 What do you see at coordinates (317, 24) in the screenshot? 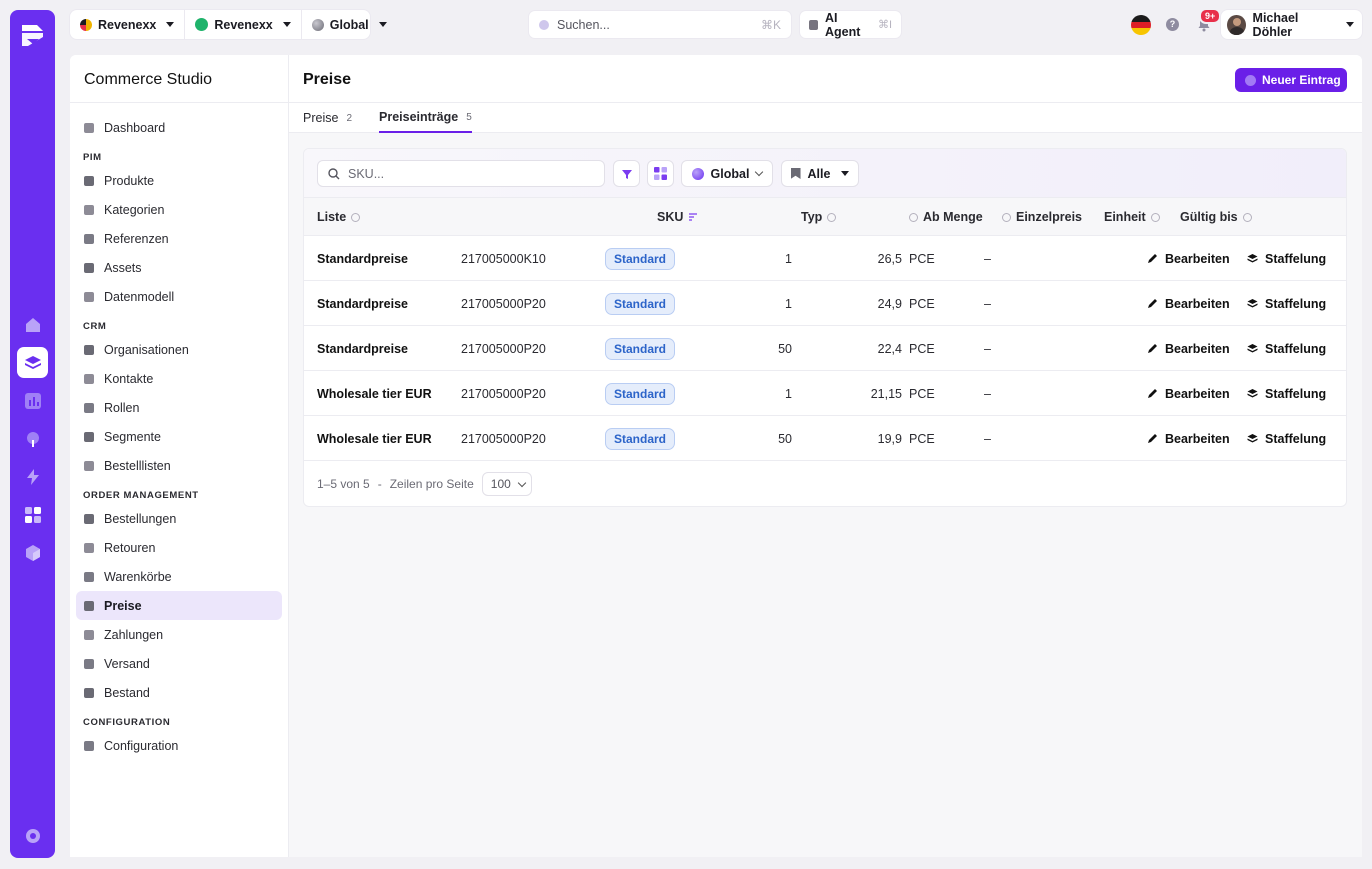
I see `globe-icon` at bounding box center [317, 24].